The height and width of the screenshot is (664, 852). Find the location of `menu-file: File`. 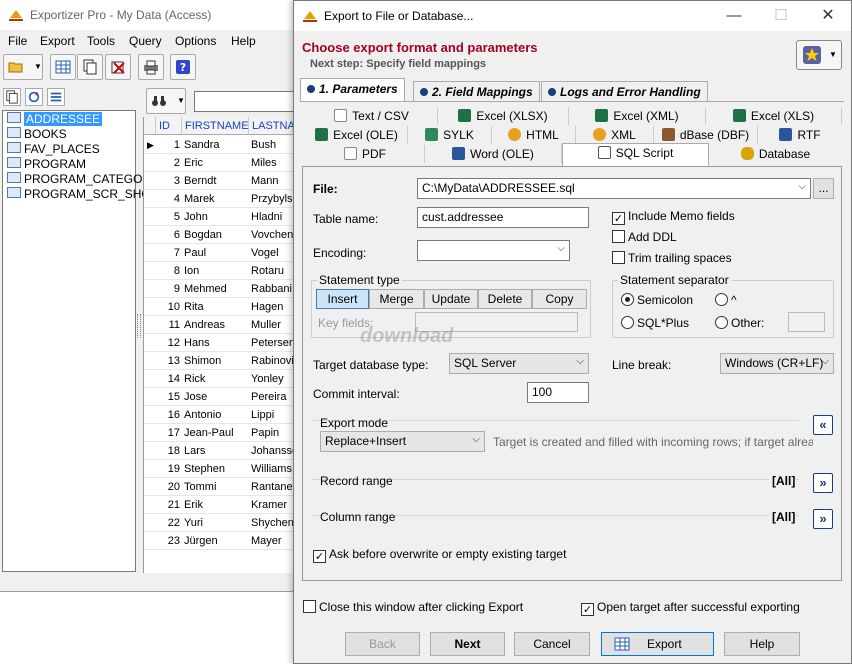

menu-file: File is located at coordinates (17, 41).